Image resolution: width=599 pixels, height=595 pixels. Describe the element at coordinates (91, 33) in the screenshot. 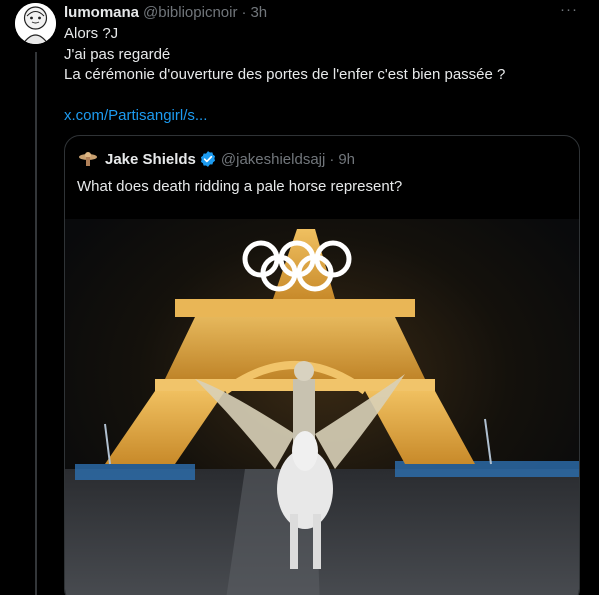

I see `post-text-line: Alors ?J` at that location.